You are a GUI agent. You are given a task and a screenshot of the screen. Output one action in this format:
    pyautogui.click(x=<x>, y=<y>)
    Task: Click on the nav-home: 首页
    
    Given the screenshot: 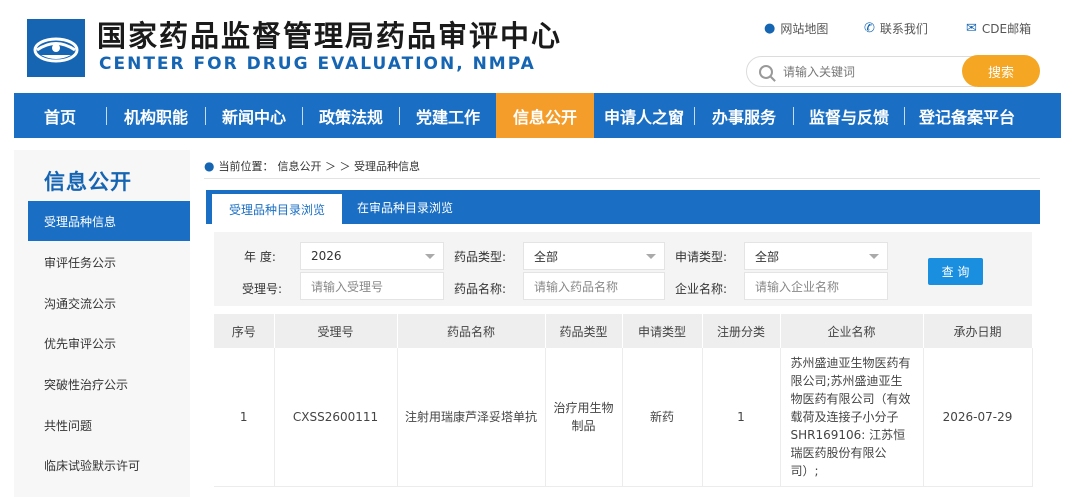 What is the action you would take?
    pyautogui.click(x=60, y=115)
    